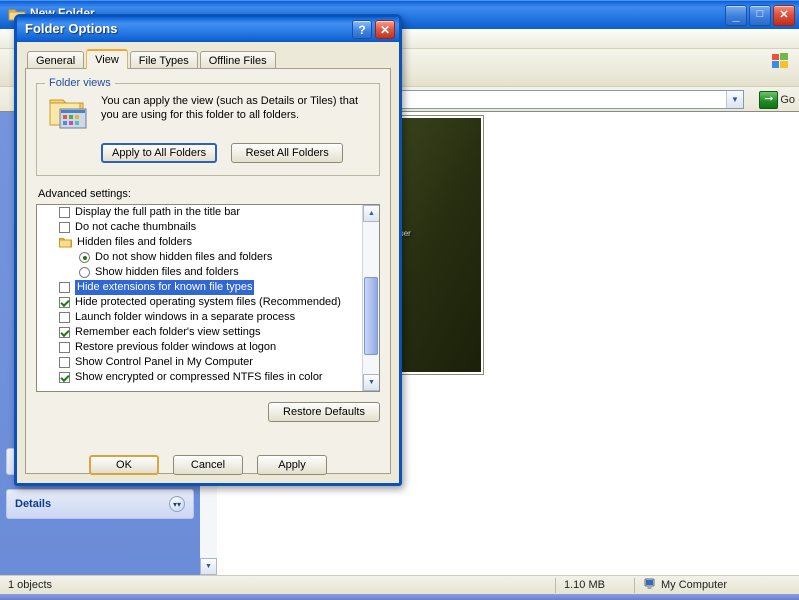  What do you see at coordinates (159, 153) in the screenshot?
I see `apply-to-all-folders-button: Apply to All Folders` at bounding box center [159, 153].